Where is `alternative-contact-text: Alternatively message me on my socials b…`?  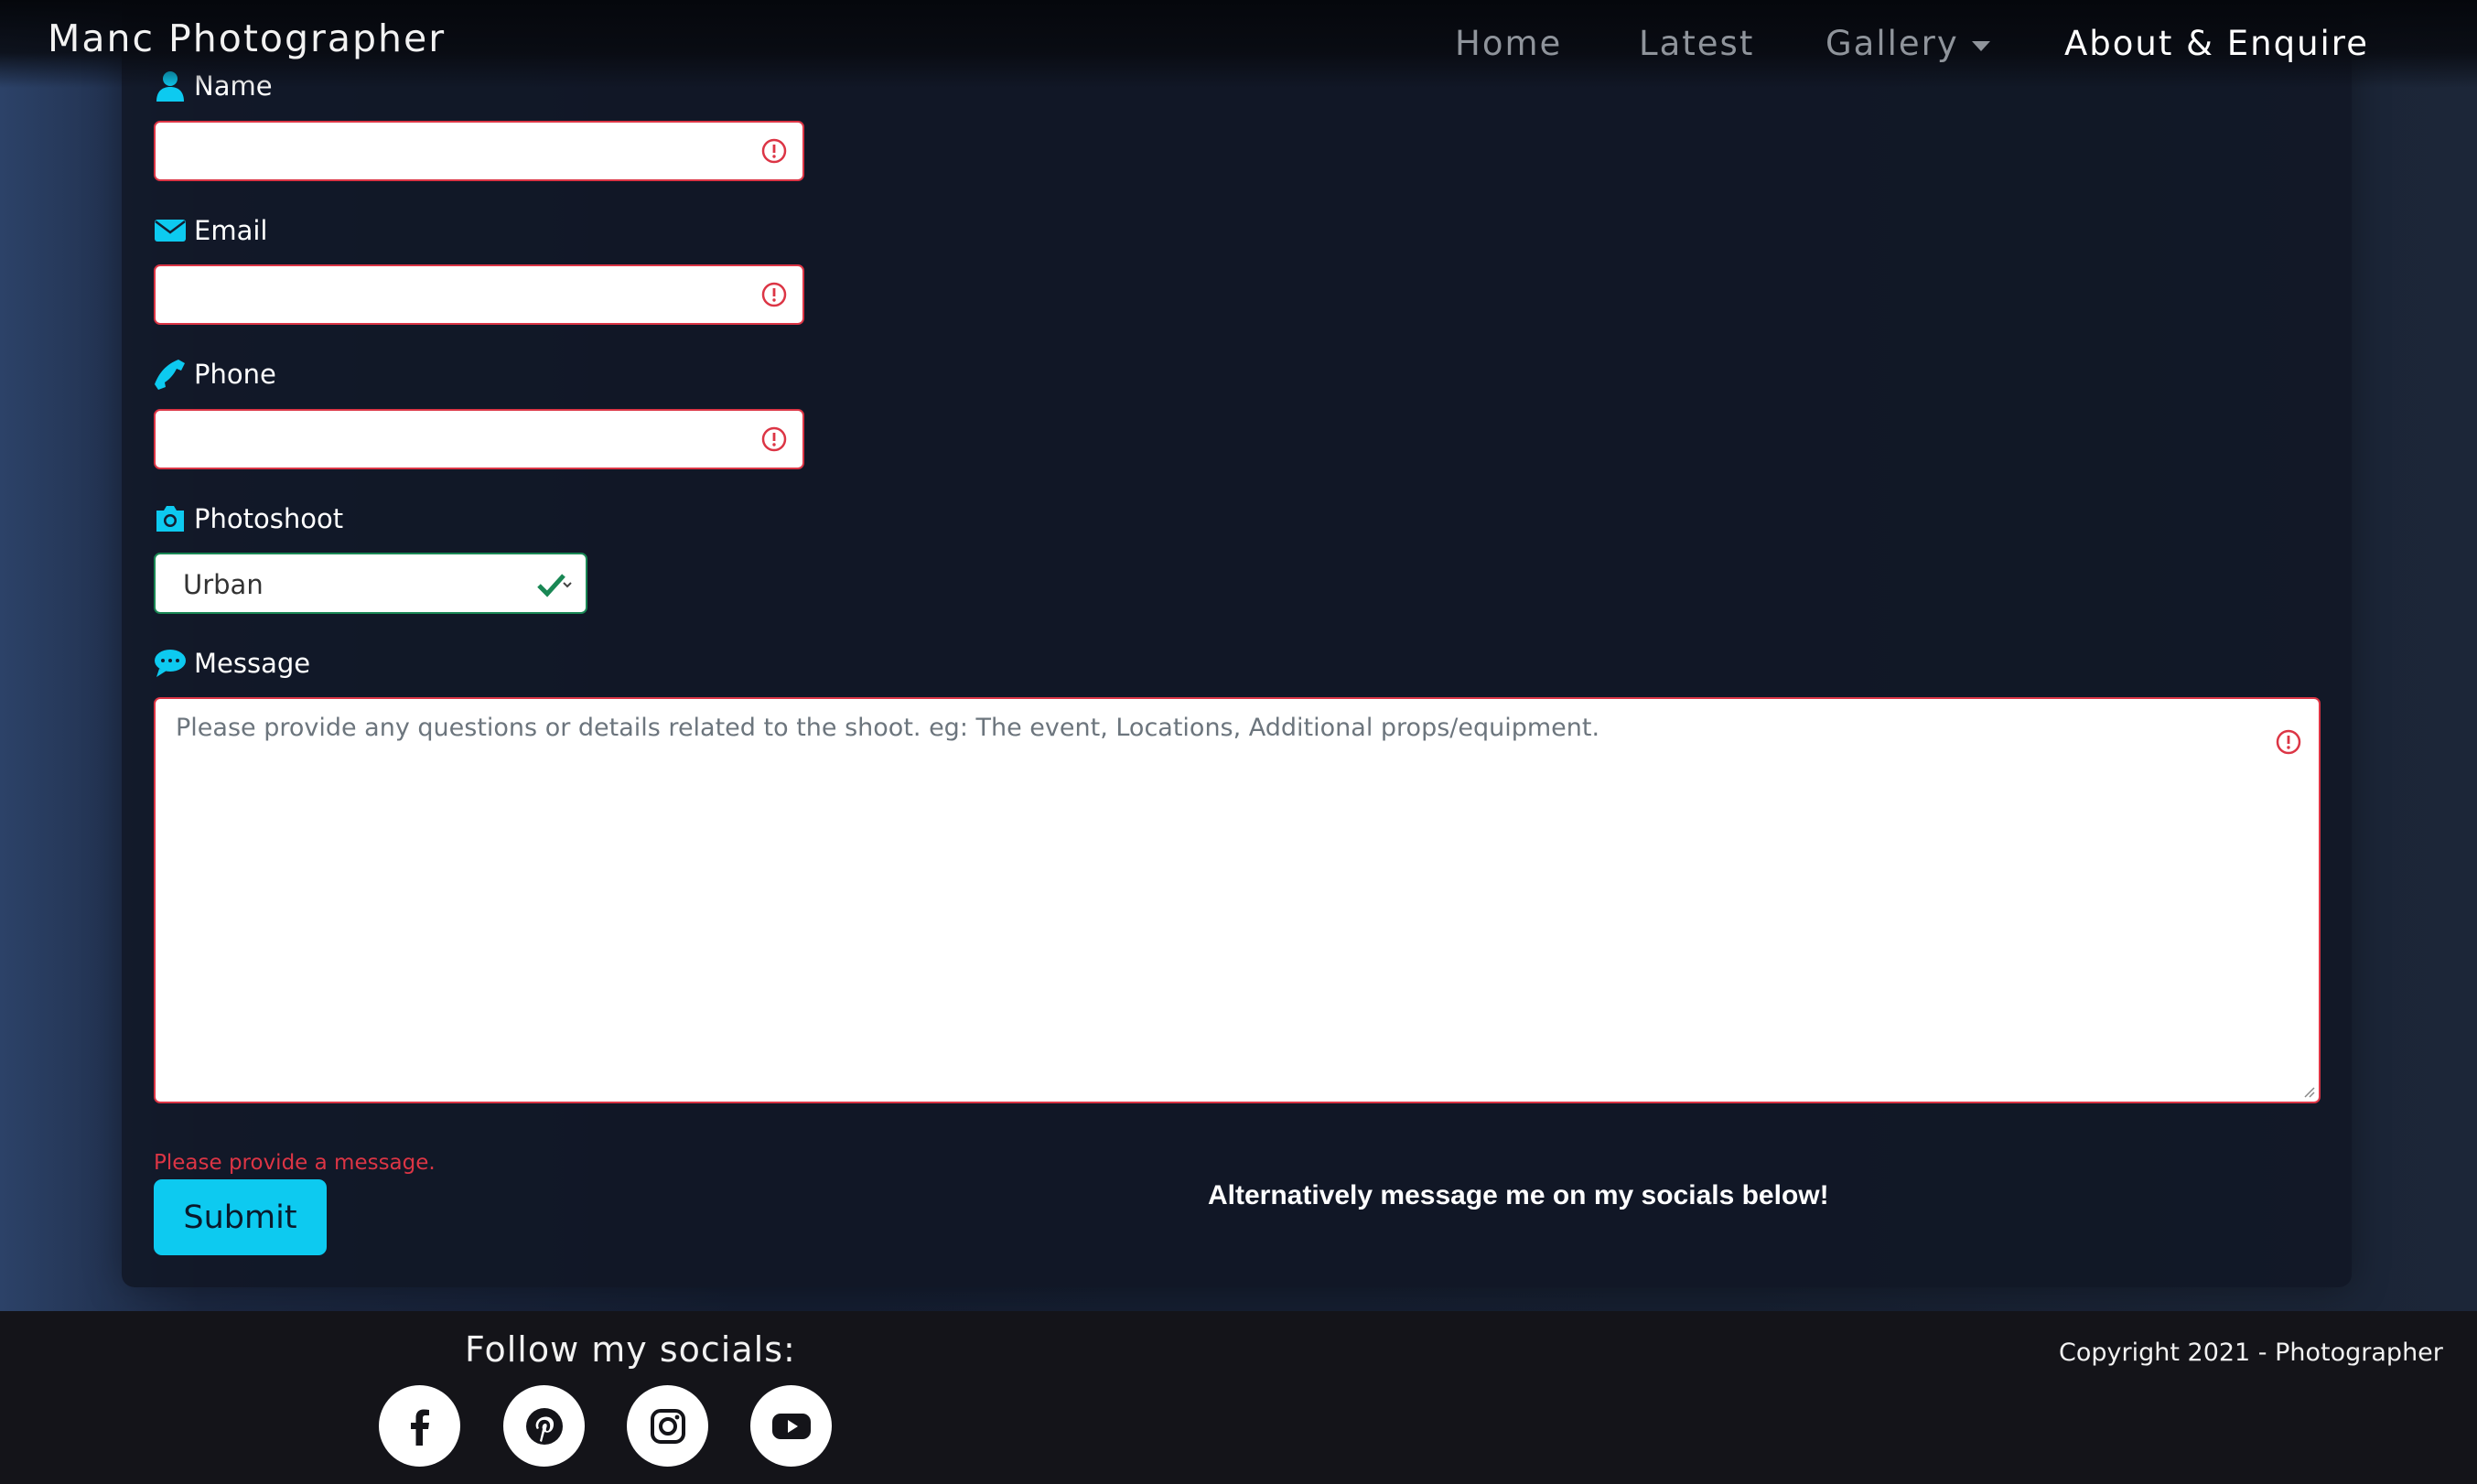
alternative-contact-text: Alternatively message me on my socials b… is located at coordinates (1518, 1195).